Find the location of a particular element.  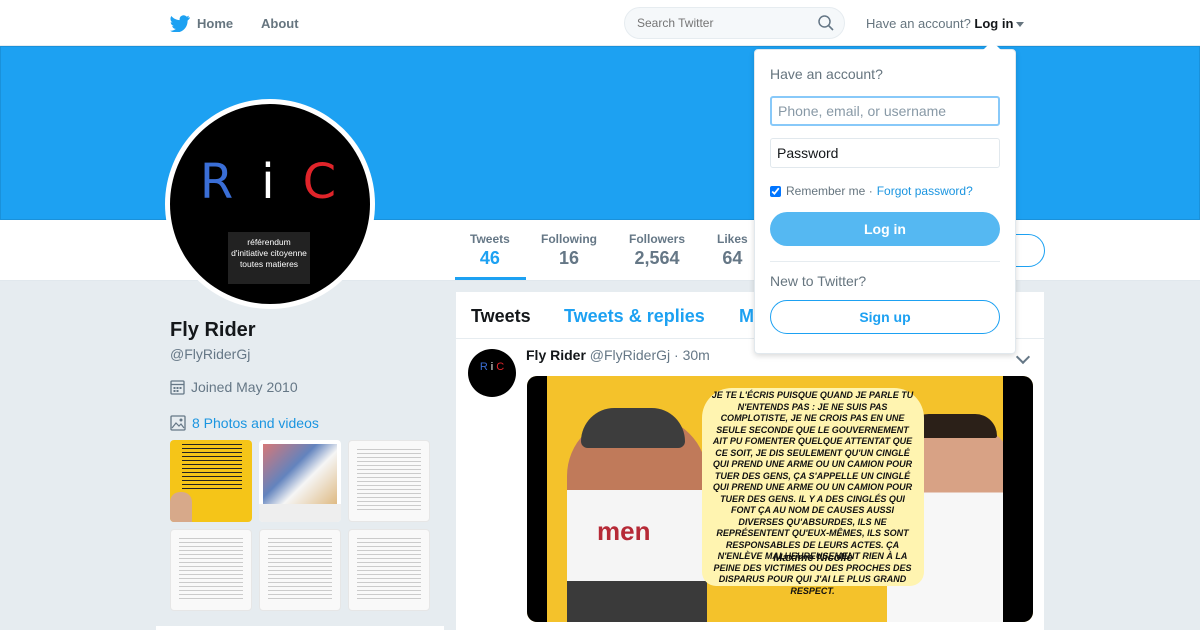

nav-home: Home is located at coordinates (201, 23).